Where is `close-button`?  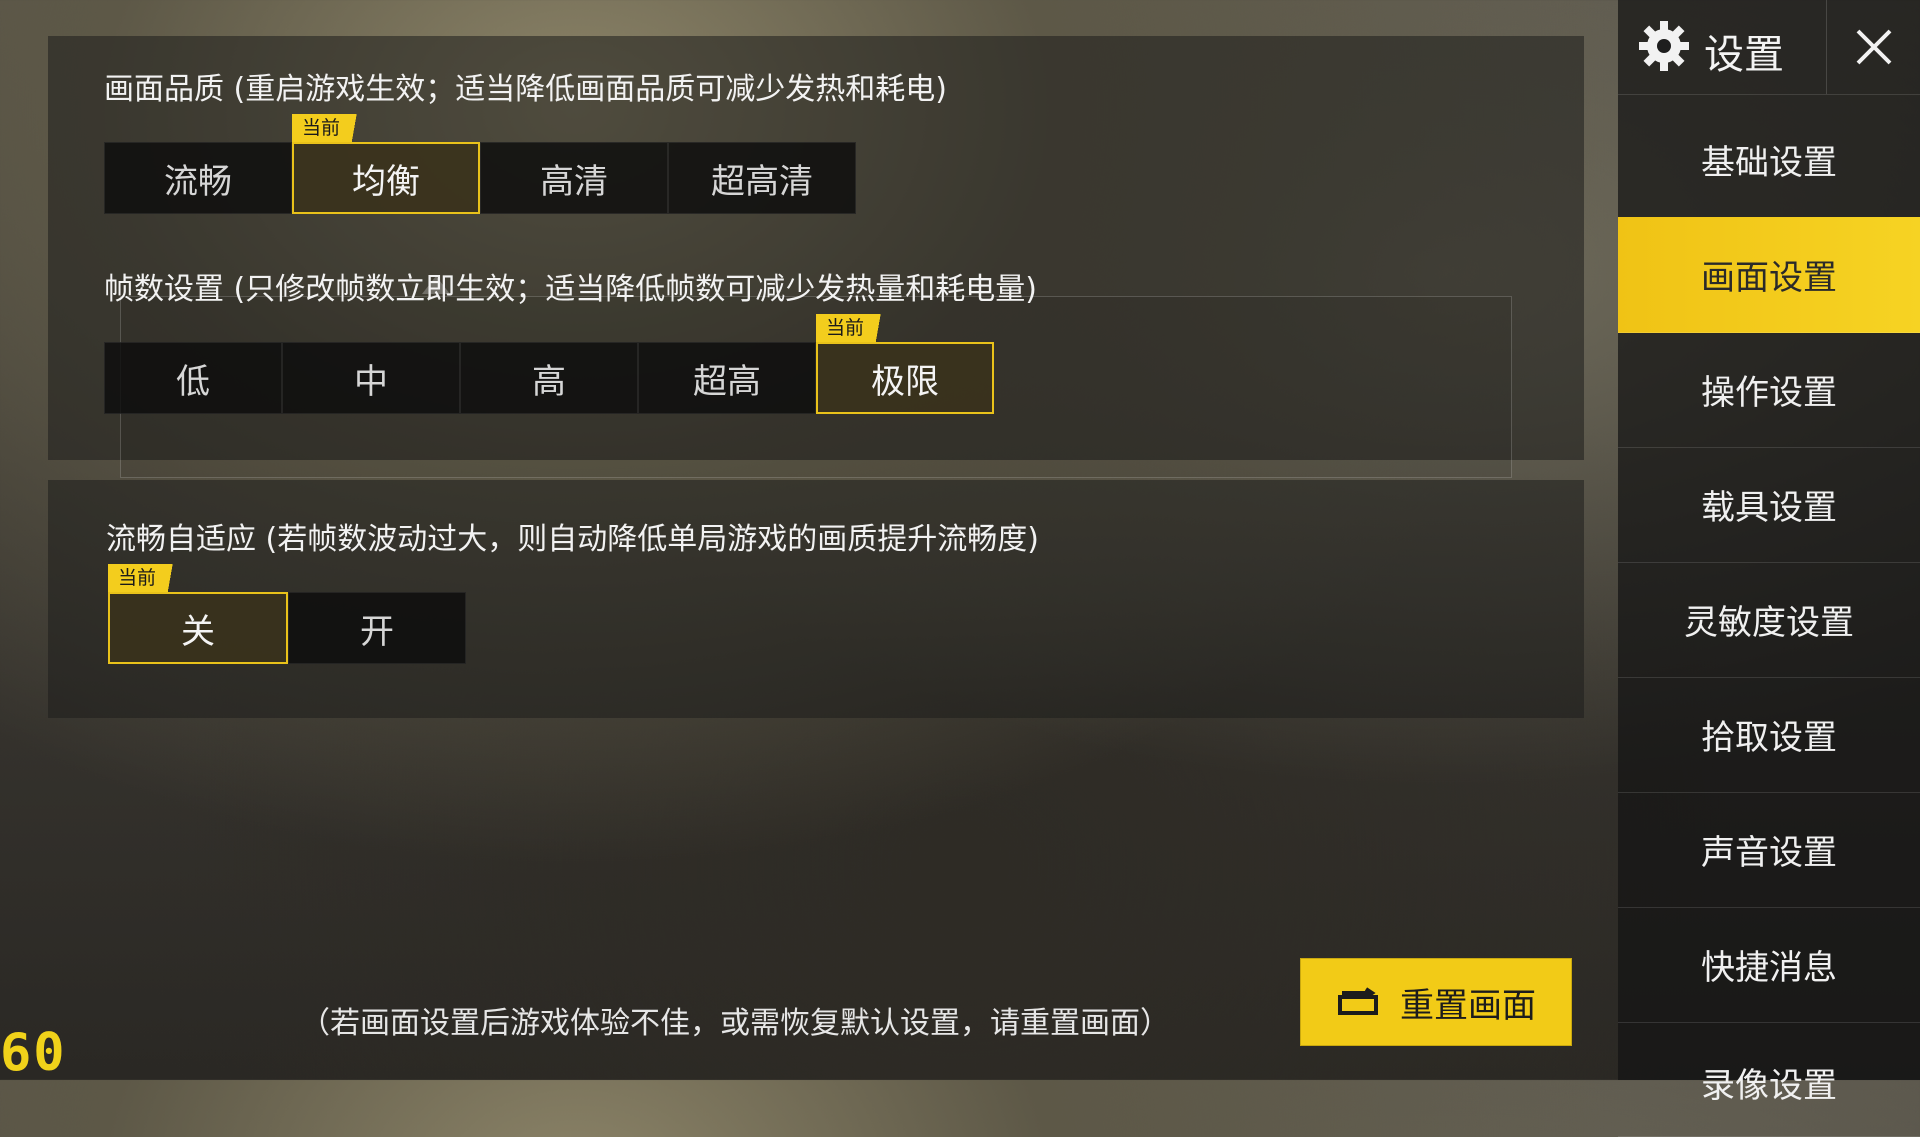 close-button is located at coordinates (1873, 47).